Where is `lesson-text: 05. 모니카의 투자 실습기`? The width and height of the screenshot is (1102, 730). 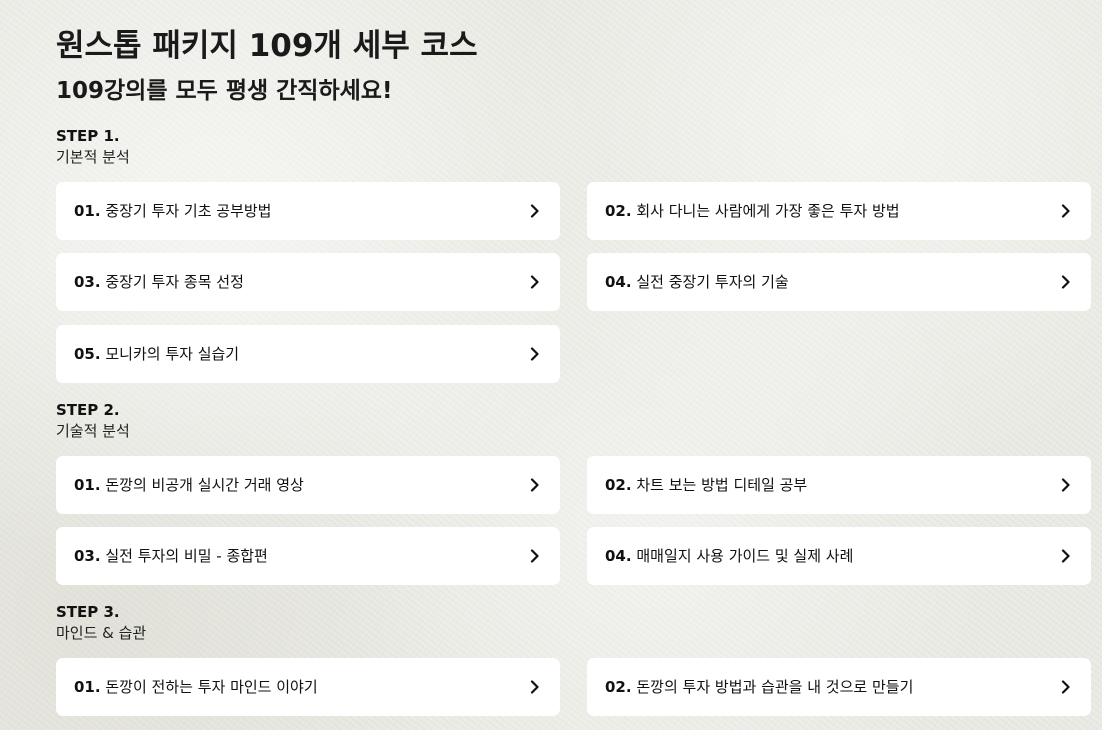 lesson-text: 05. 모니카의 투자 실습기 is located at coordinates (301, 354).